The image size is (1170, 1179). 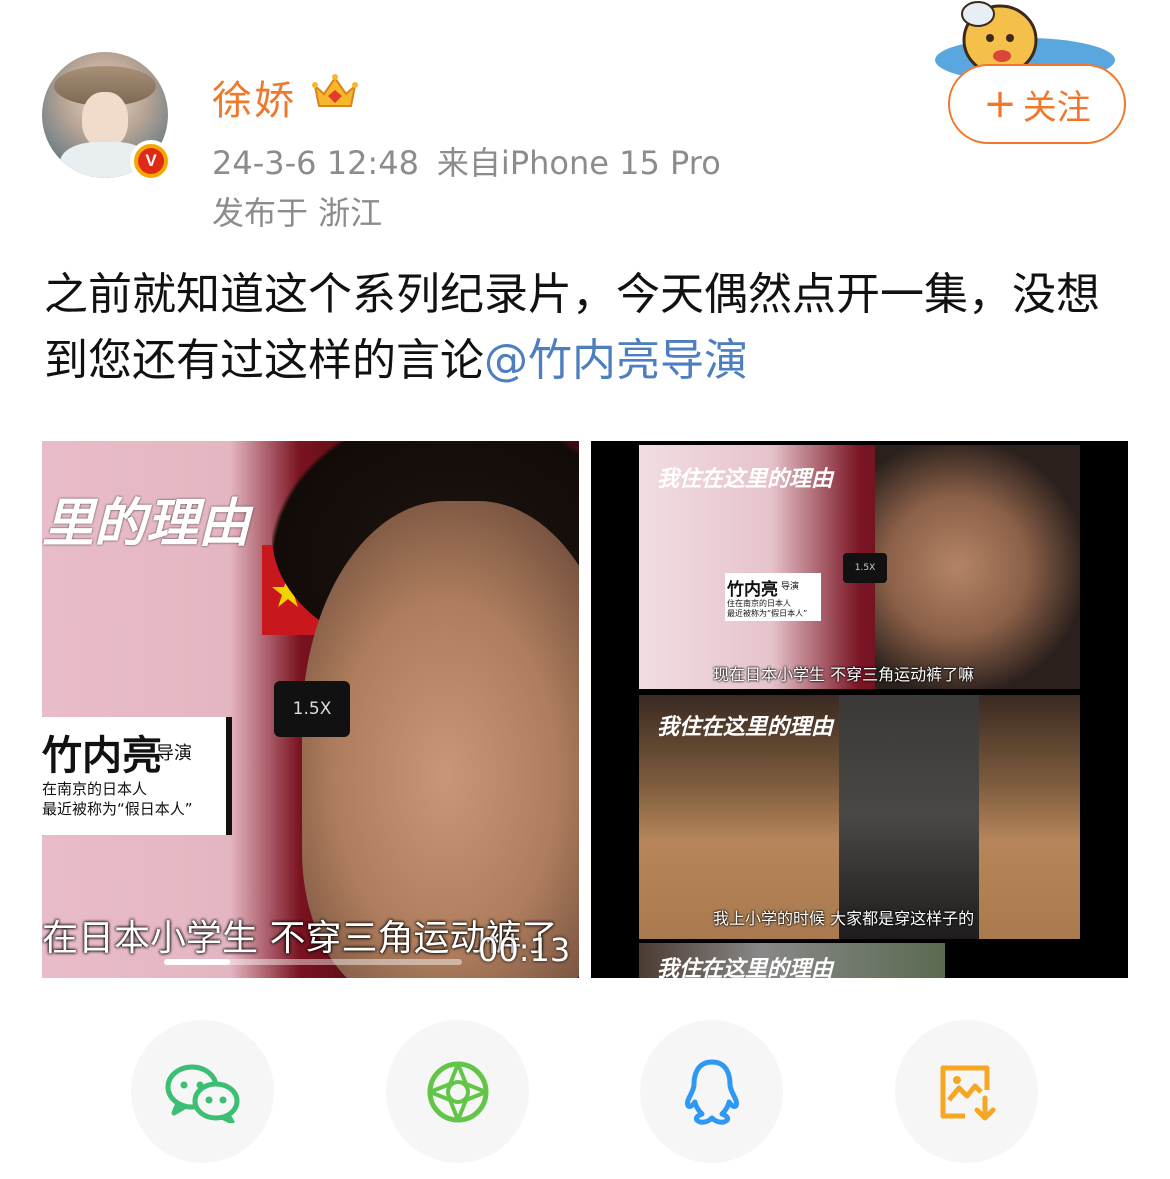 What do you see at coordinates (865, 568) in the screenshot?
I see `frame-speed-badge: 1.5X` at bounding box center [865, 568].